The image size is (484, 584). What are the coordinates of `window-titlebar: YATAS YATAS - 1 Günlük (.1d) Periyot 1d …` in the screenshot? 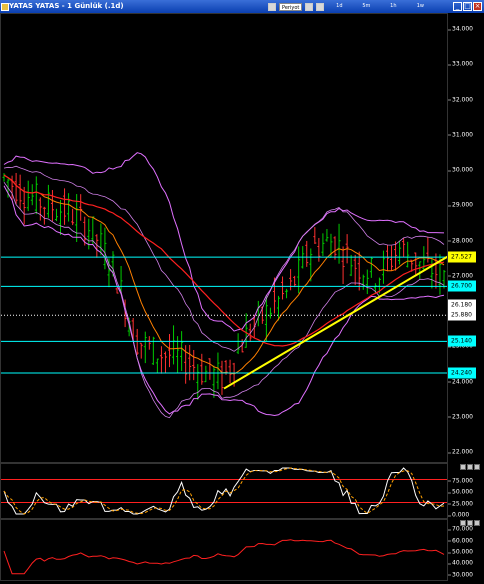 It's located at (242, 6).